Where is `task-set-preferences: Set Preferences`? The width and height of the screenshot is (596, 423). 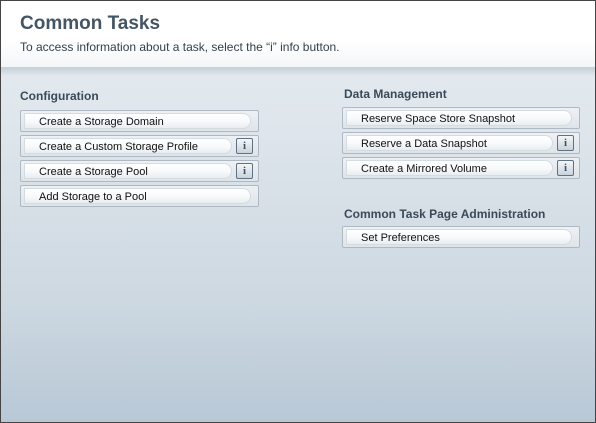 task-set-preferences: Set Preferences is located at coordinates (461, 237).